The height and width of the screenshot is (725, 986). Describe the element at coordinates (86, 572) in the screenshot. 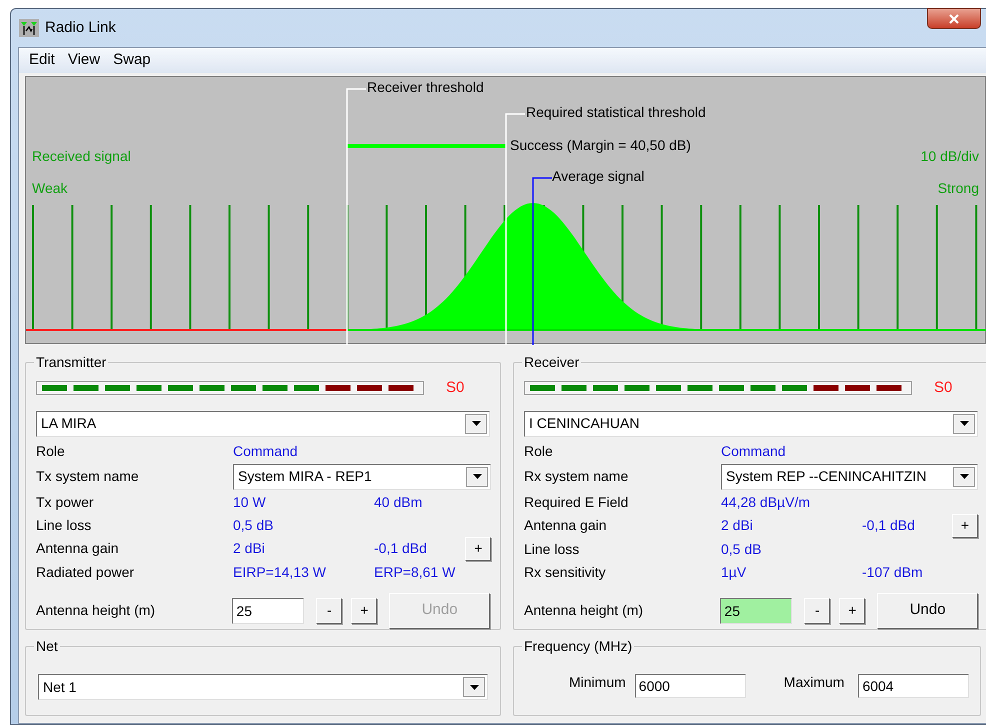

I see `field-label: Radiated power` at that location.